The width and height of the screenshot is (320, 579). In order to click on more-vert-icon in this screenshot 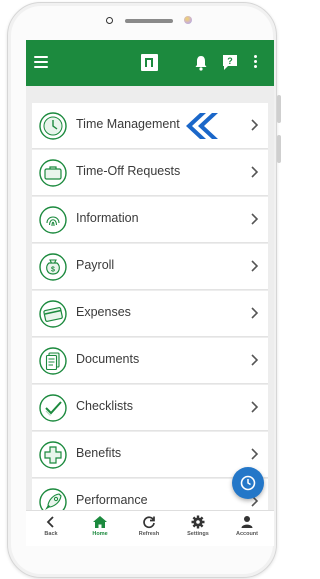, I will do `click(255, 63)`.